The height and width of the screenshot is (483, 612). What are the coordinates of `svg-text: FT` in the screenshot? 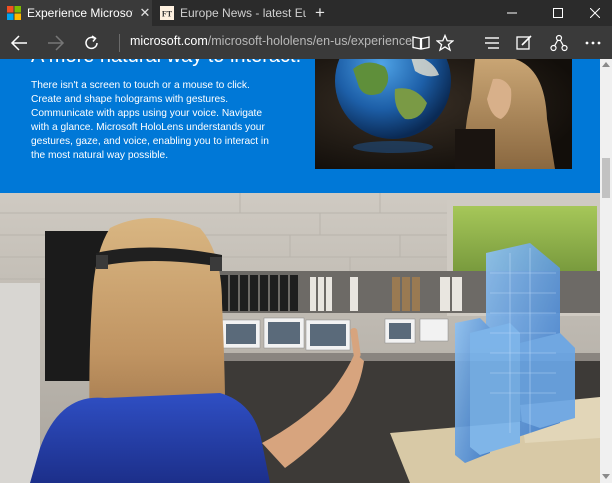 It's located at (167, 14).